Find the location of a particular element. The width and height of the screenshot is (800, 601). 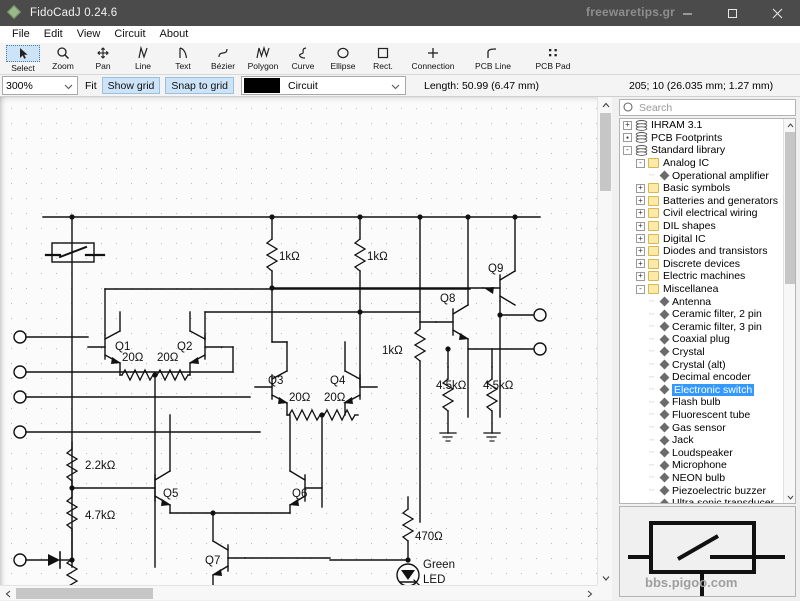

tree-item: ┈ NEON bulb is located at coordinates (702, 478).